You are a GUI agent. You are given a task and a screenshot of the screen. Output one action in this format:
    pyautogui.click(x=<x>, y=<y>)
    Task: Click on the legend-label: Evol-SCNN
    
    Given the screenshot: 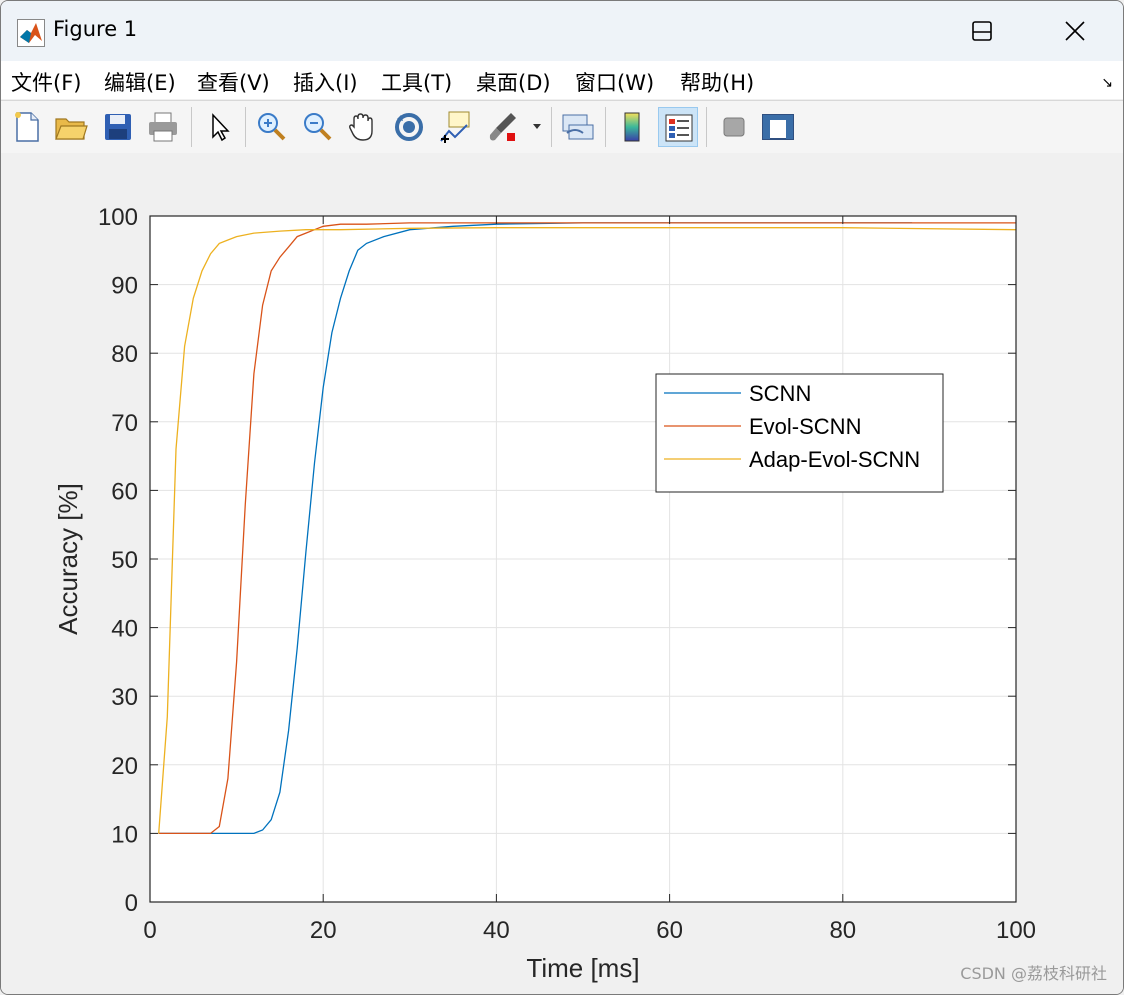 What is the action you would take?
    pyautogui.click(x=805, y=426)
    